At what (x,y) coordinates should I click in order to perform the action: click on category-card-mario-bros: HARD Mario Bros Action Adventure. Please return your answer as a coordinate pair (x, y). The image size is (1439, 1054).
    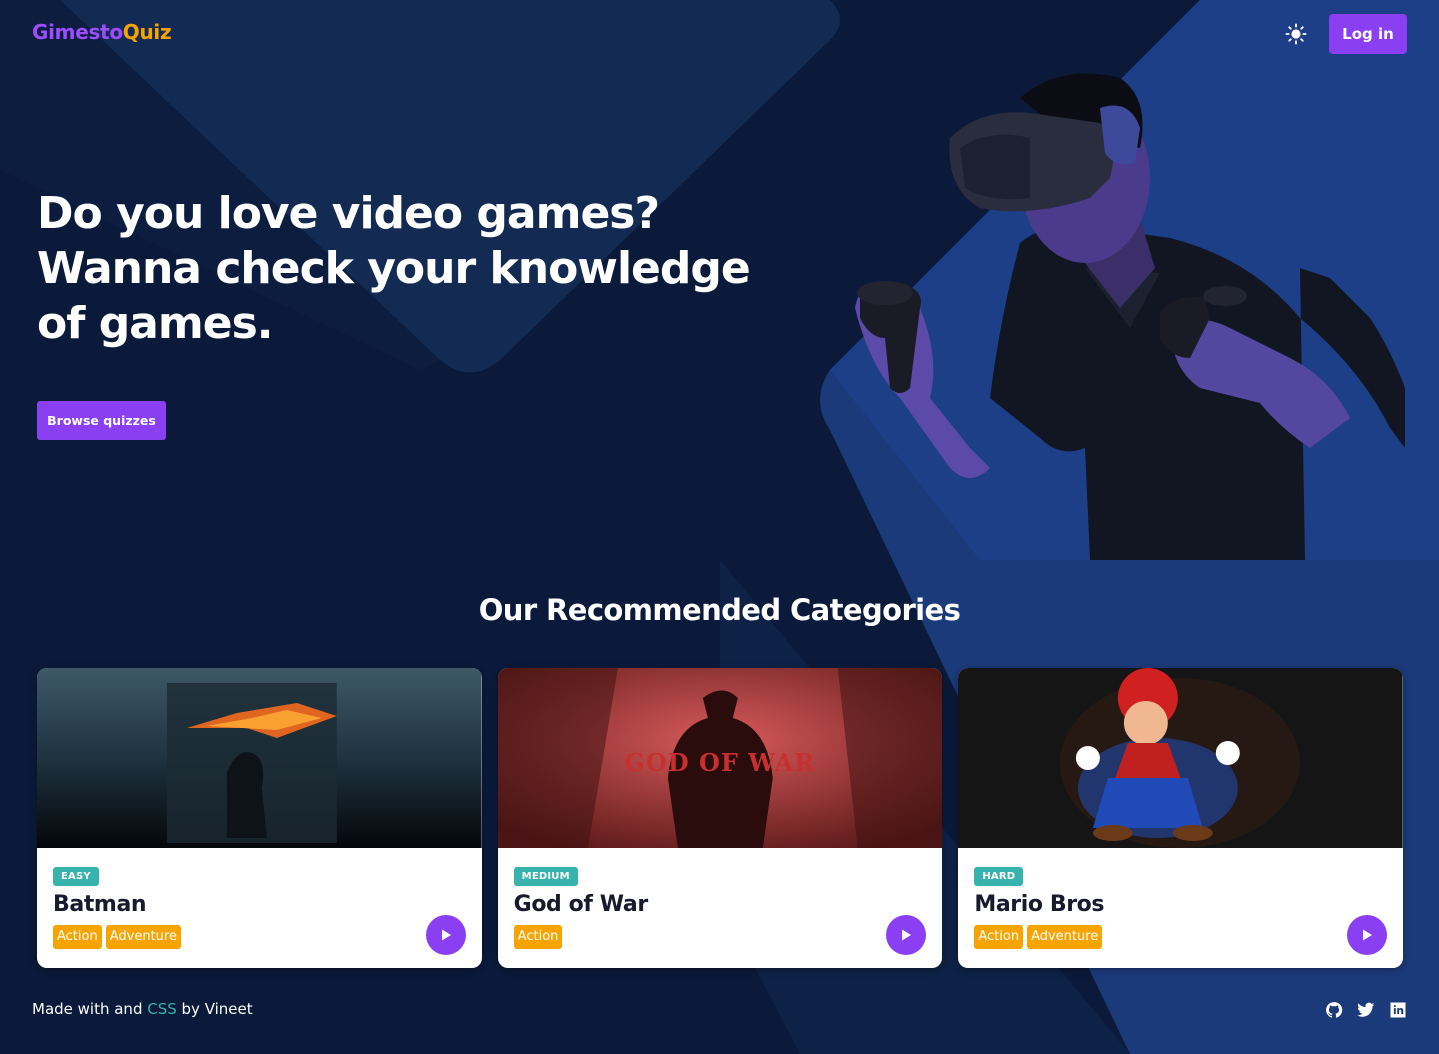
    Looking at the image, I should click on (1181, 818).